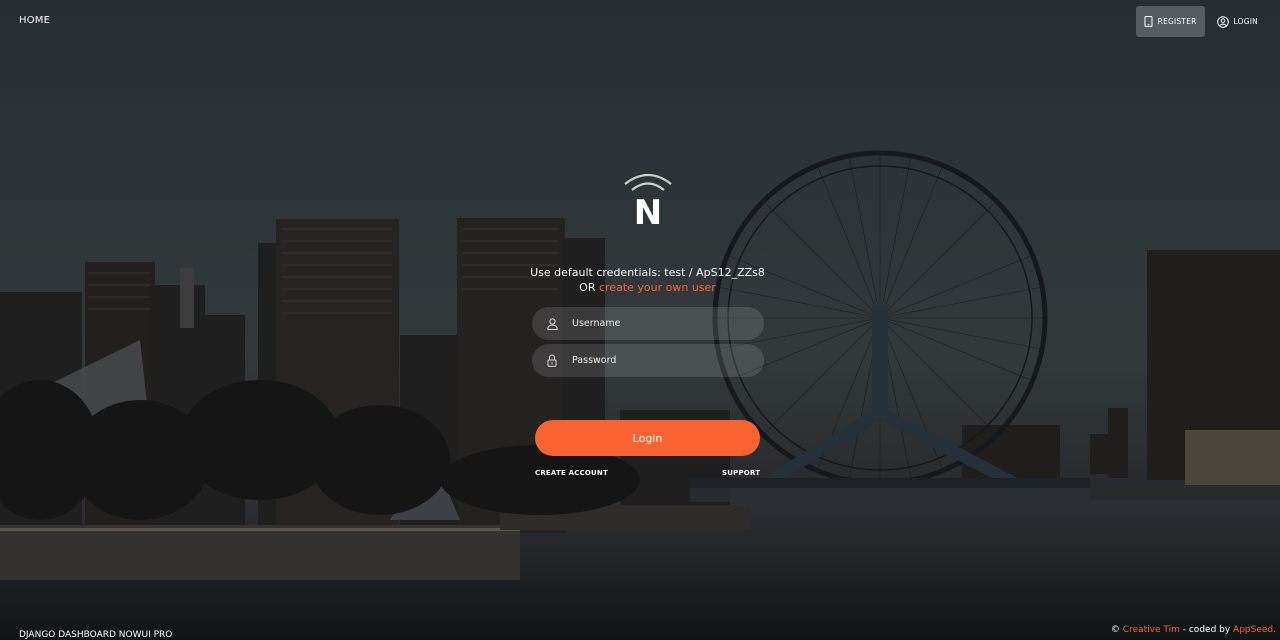 Image resolution: width=1280 pixels, height=640 pixels. What do you see at coordinates (647, 438) in the screenshot?
I see `login-submit-button: Login` at bounding box center [647, 438].